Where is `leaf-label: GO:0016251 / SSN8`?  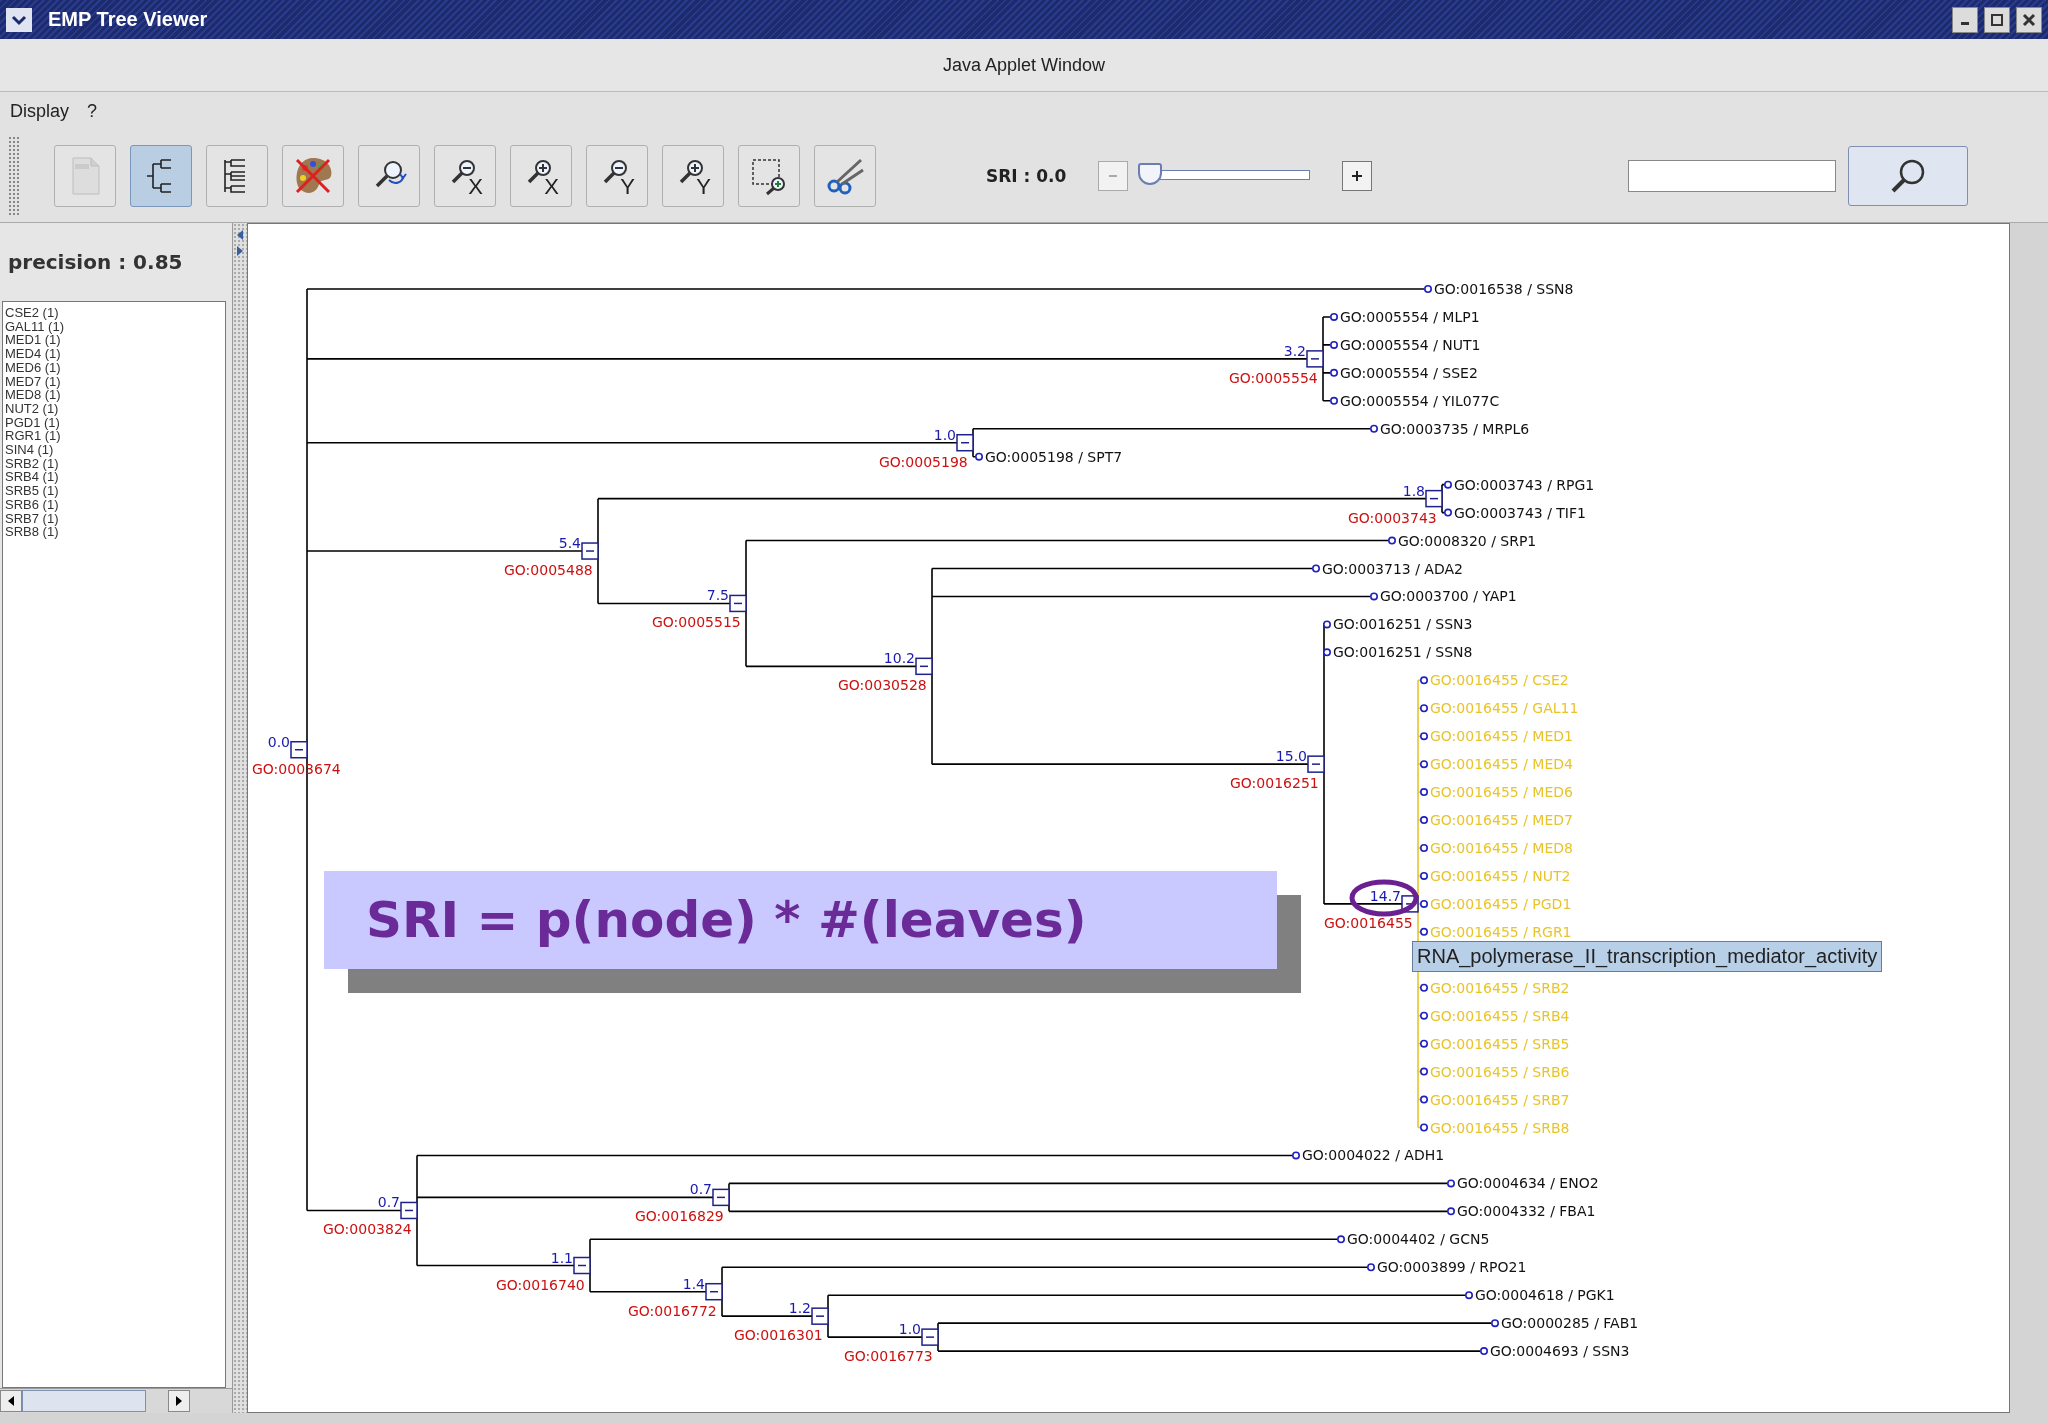
leaf-label: GO:0016251 / SSN8 is located at coordinates (1403, 652).